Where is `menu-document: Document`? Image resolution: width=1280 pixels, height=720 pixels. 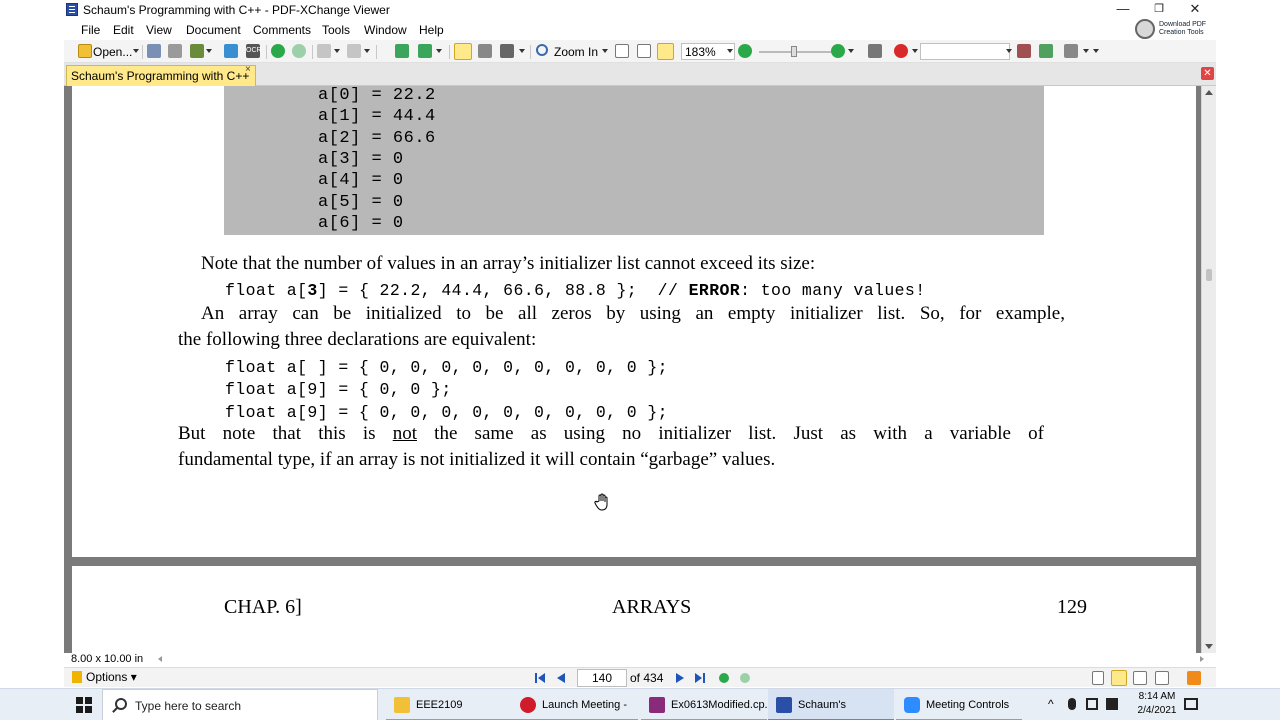 menu-document: Document is located at coordinates (213, 30).